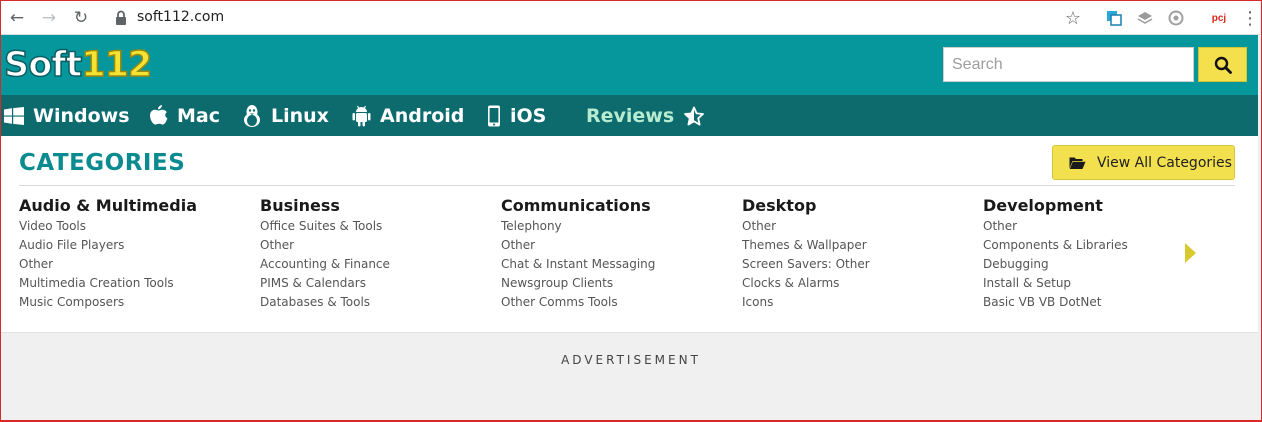 Image resolution: width=1262 pixels, height=422 pixels. I want to click on pcj-extension-button: pcj, so click(1219, 18).